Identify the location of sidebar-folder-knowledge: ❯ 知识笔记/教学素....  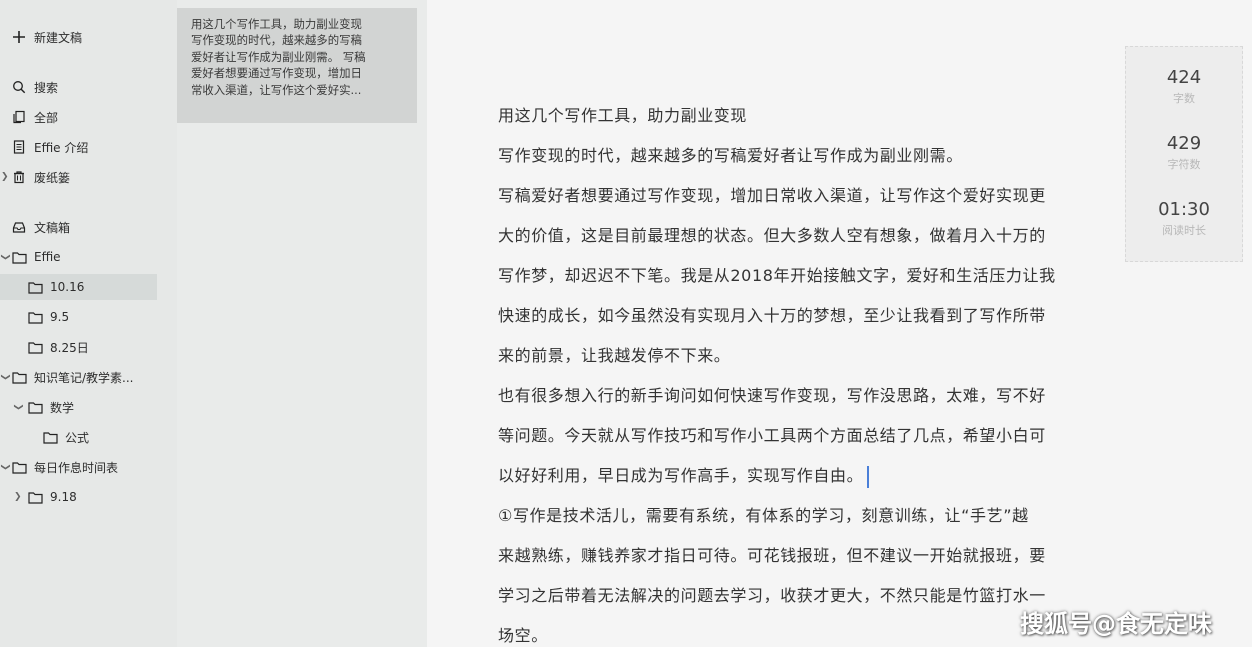
(85, 377).